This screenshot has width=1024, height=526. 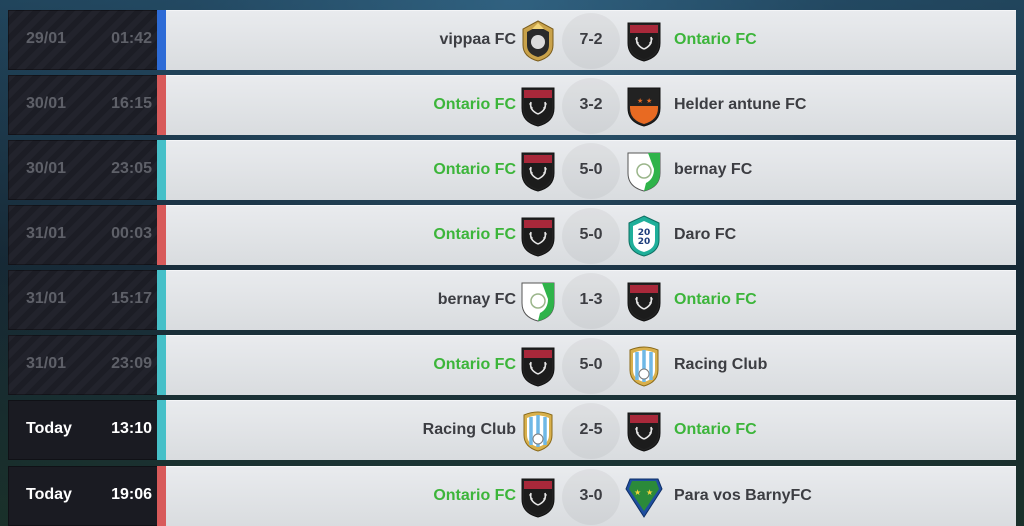 What do you see at coordinates (83, 40) in the screenshot?
I see `match-datetime: 29/01 01:42` at bounding box center [83, 40].